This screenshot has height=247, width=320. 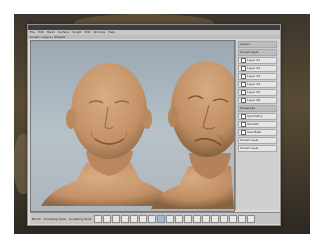 I want to click on layer-row: Layer 04, so click(x=257, y=84).